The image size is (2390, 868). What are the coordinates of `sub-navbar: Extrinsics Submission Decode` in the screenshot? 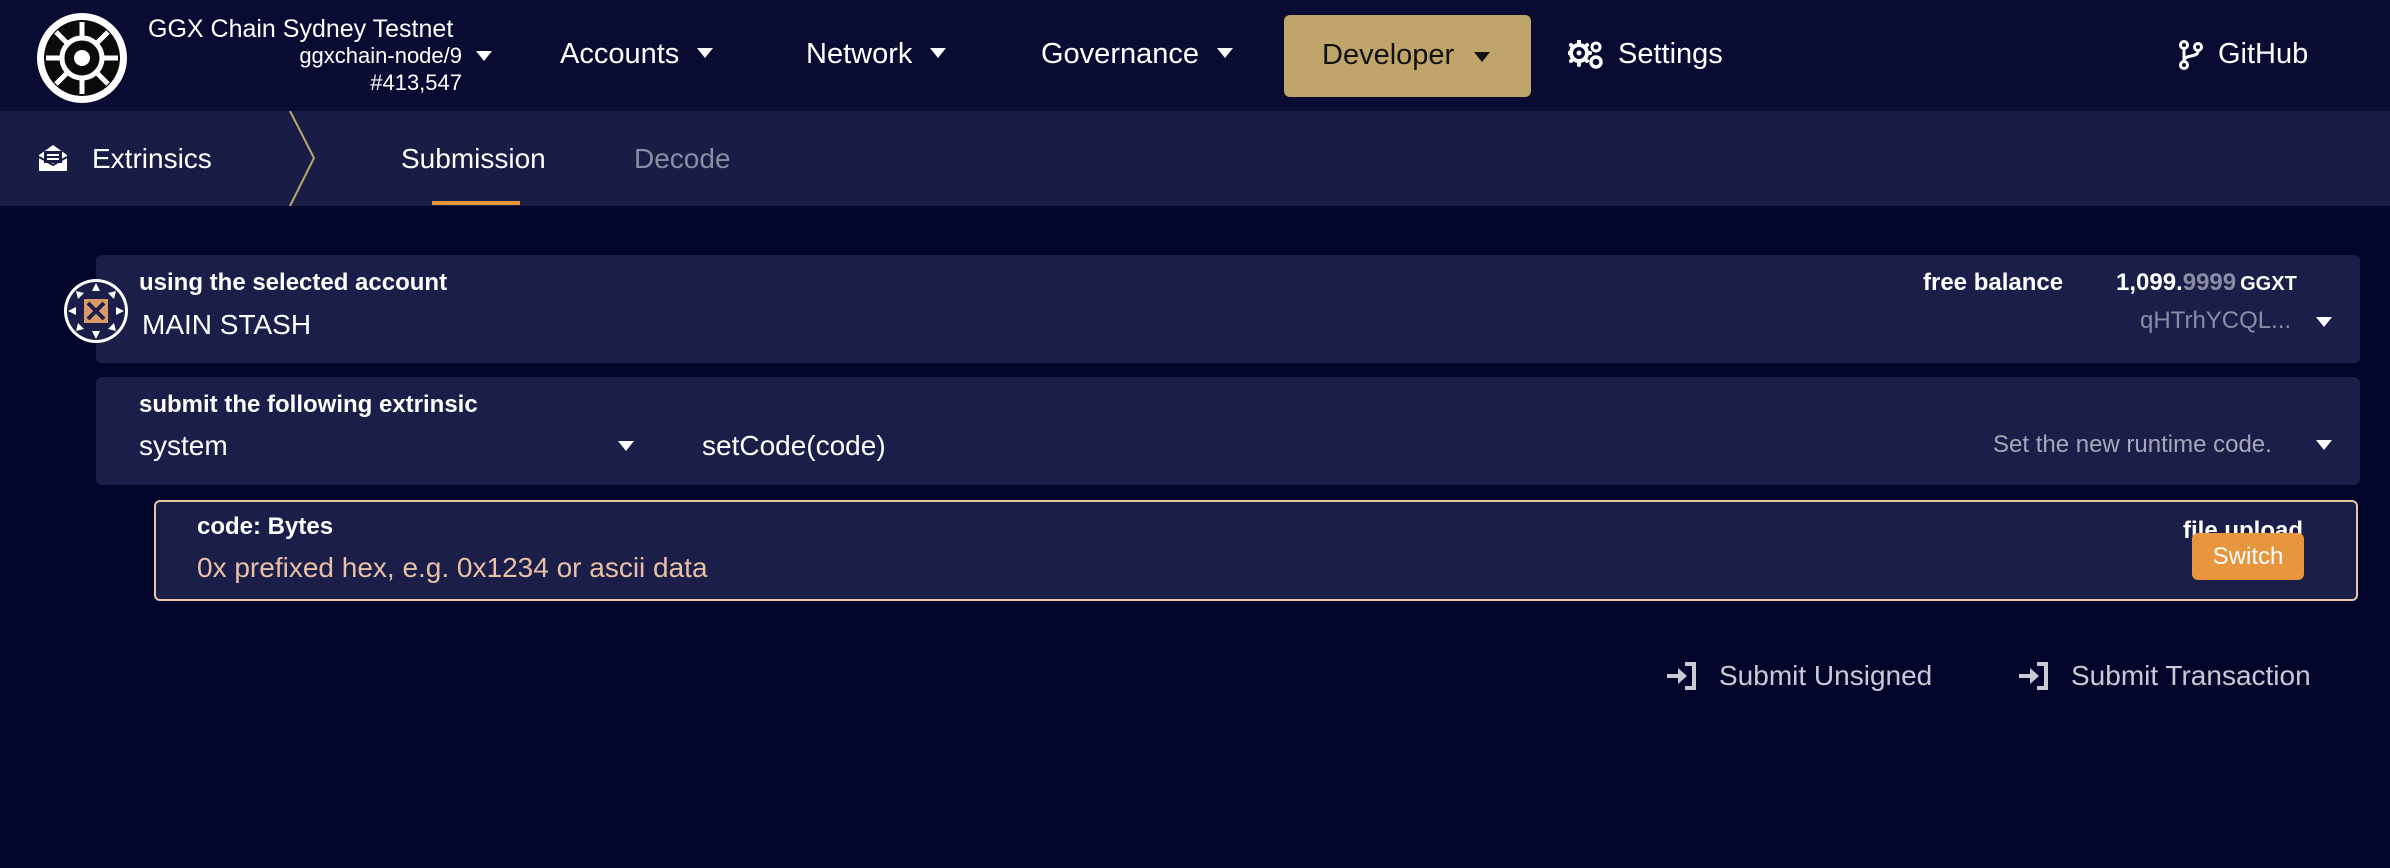 It's located at (1195, 158).